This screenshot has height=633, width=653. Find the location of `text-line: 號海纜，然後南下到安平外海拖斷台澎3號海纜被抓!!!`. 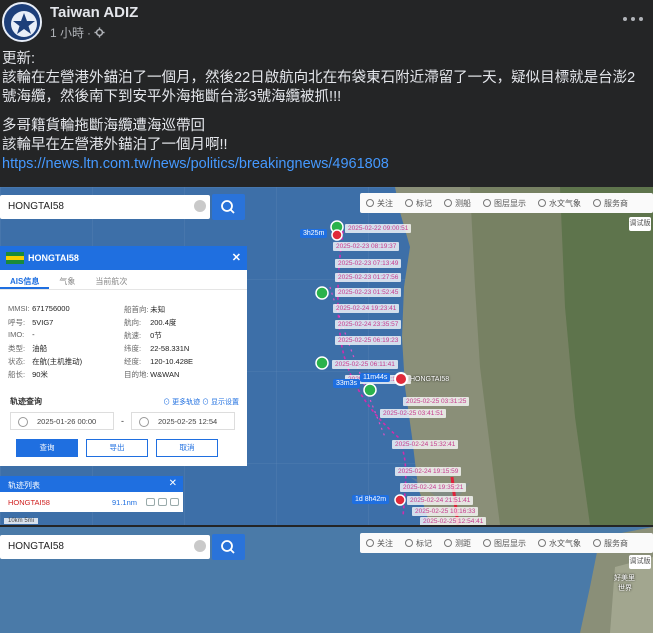

text-line: 號海纜，然後南下到安平外海拖斷台澎3號海纜被抓!!! is located at coordinates (172, 97).